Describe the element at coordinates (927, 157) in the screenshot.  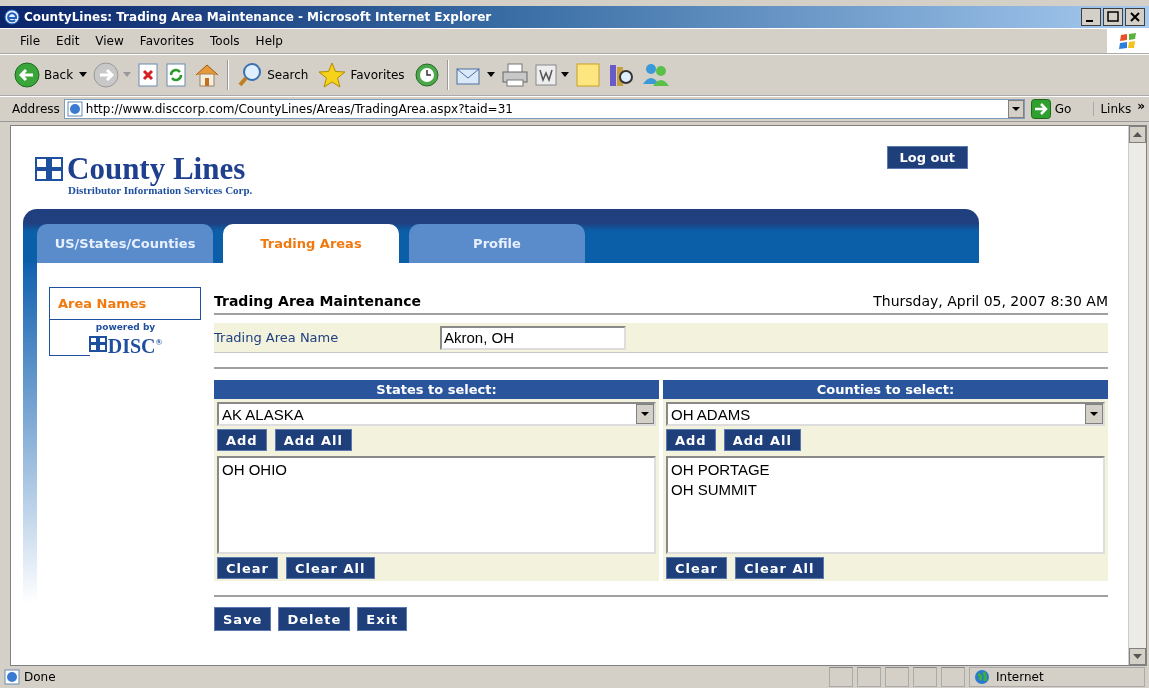
I see `logout-button: Log out` at that location.